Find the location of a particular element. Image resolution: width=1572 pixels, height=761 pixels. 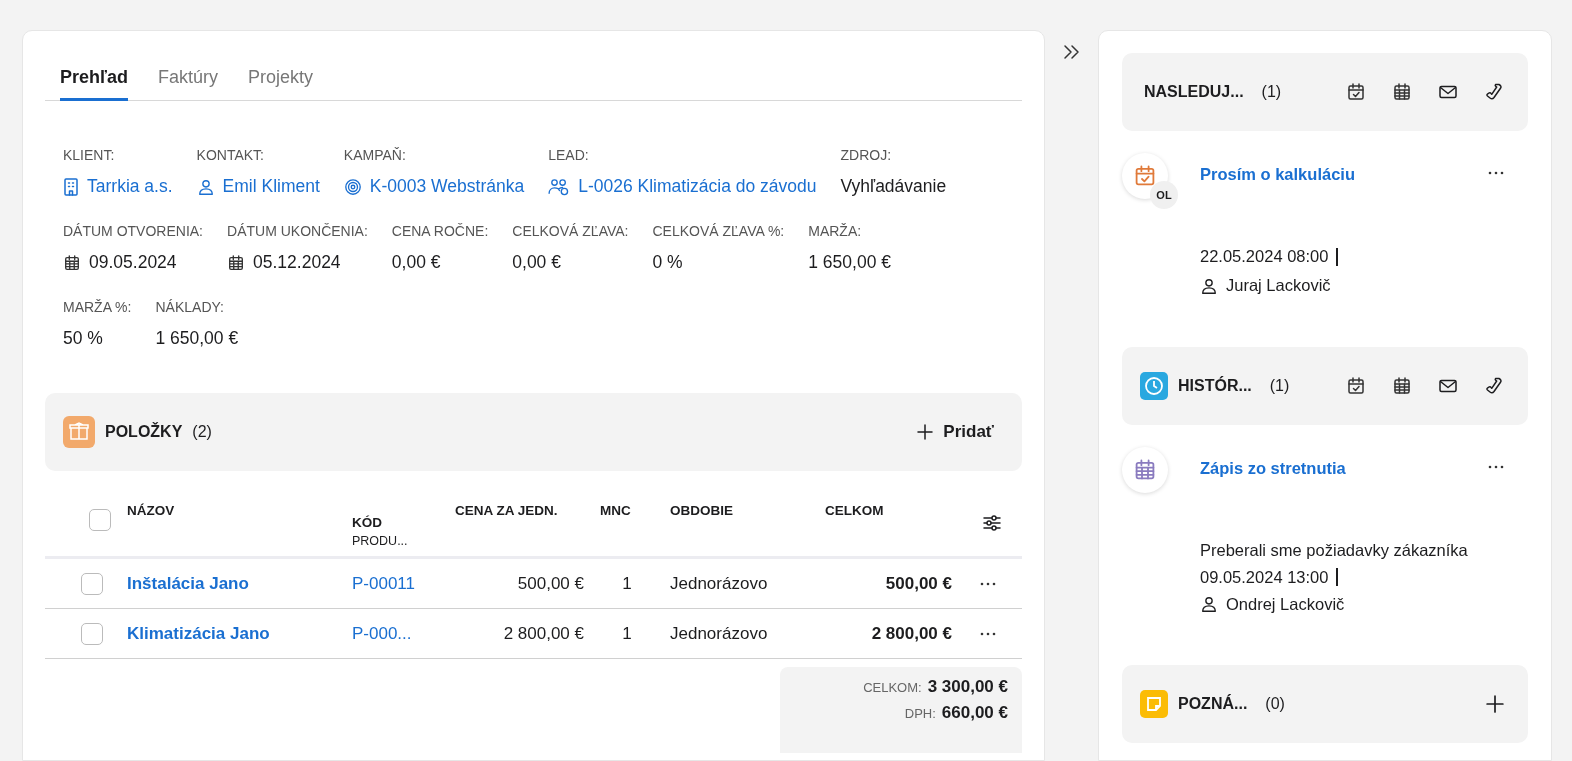

note-icon is located at coordinates (1154, 704).